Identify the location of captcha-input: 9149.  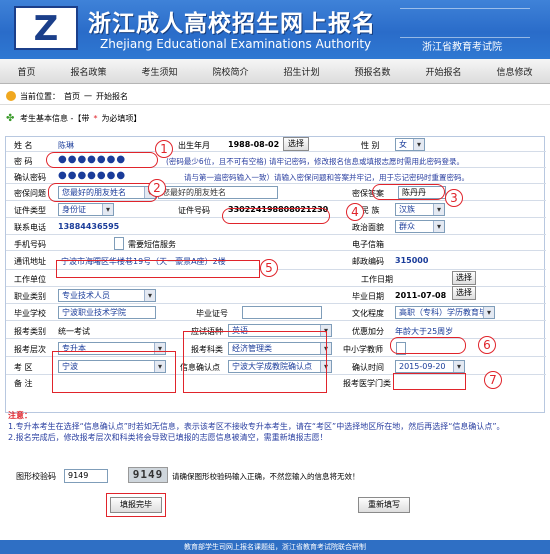
(86, 476).